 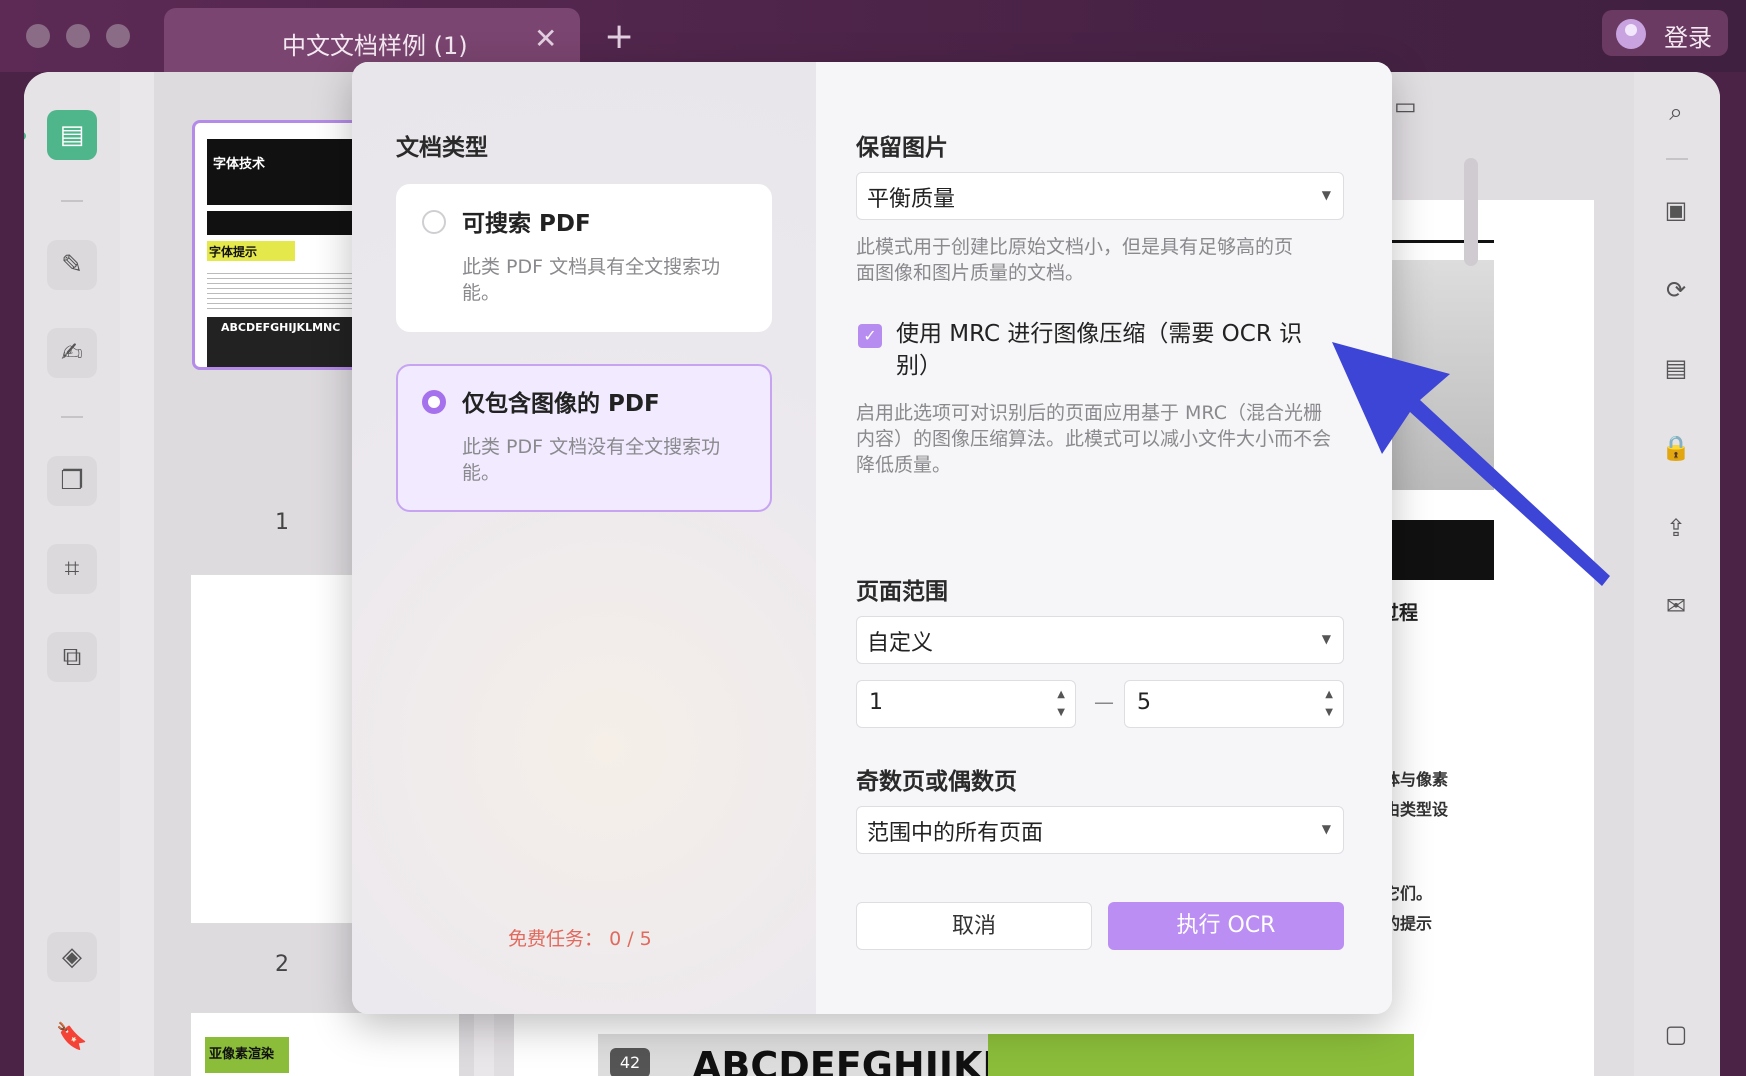 I want to click on option-title: 仅包含图像的 PDF, so click(x=561, y=404).